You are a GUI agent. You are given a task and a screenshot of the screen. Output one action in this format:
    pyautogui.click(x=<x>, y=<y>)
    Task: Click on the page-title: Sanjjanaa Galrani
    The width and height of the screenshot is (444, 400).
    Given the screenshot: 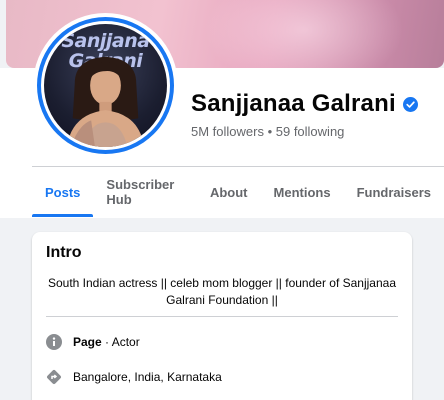 What is the action you would take?
    pyautogui.click(x=304, y=104)
    